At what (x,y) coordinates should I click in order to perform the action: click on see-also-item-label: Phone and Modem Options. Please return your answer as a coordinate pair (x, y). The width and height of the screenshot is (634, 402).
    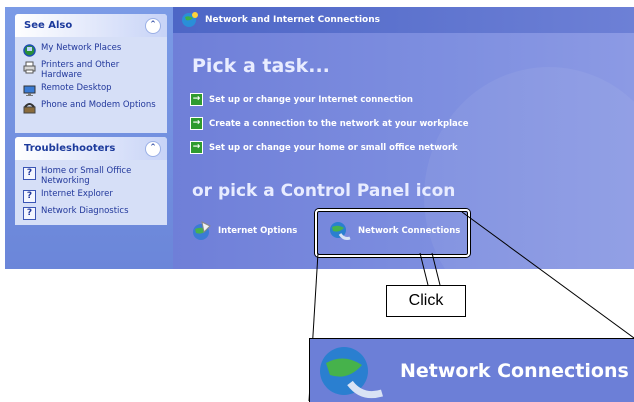
    Looking at the image, I should click on (98, 105).